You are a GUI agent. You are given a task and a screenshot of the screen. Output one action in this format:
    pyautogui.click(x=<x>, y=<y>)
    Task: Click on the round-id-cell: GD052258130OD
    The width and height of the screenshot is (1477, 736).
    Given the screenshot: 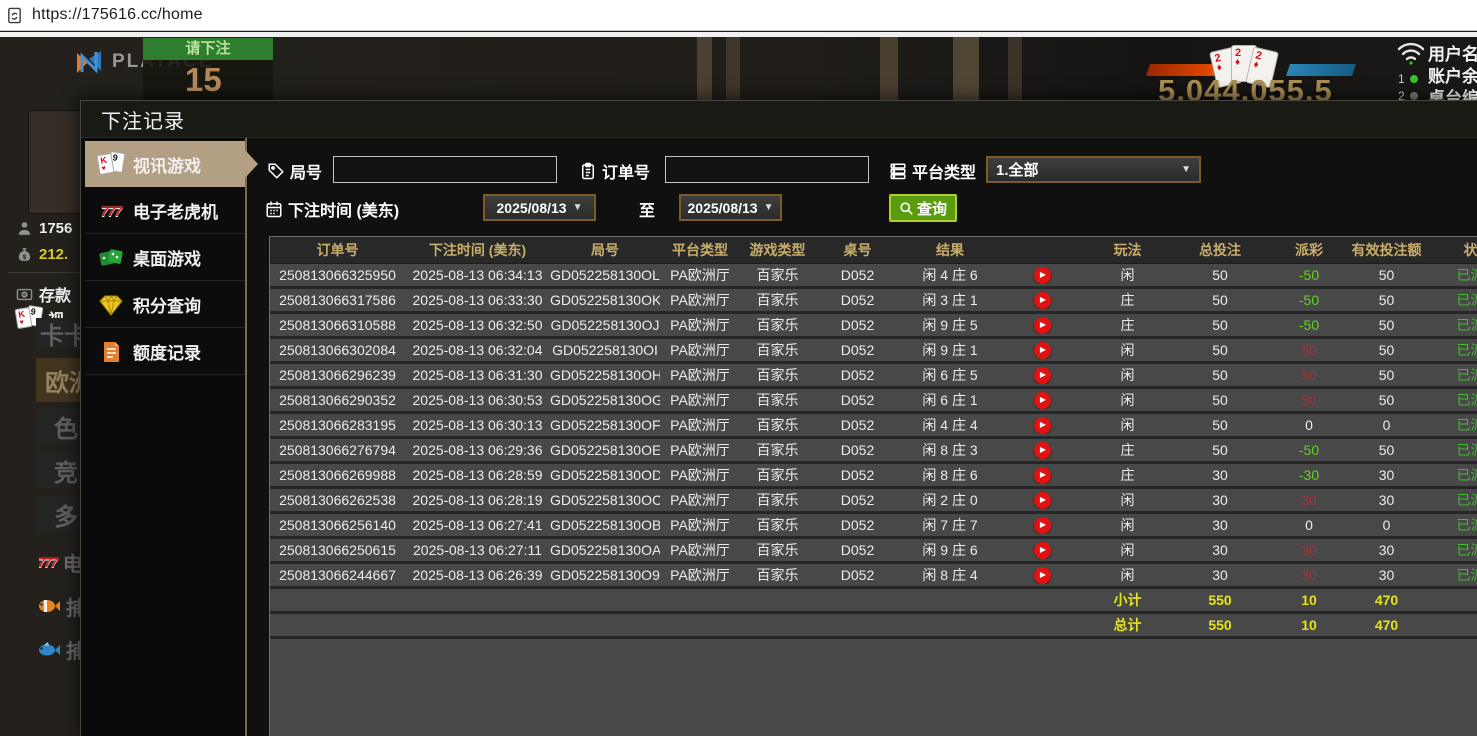 What is the action you would take?
    pyautogui.click(x=605, y=475)
    